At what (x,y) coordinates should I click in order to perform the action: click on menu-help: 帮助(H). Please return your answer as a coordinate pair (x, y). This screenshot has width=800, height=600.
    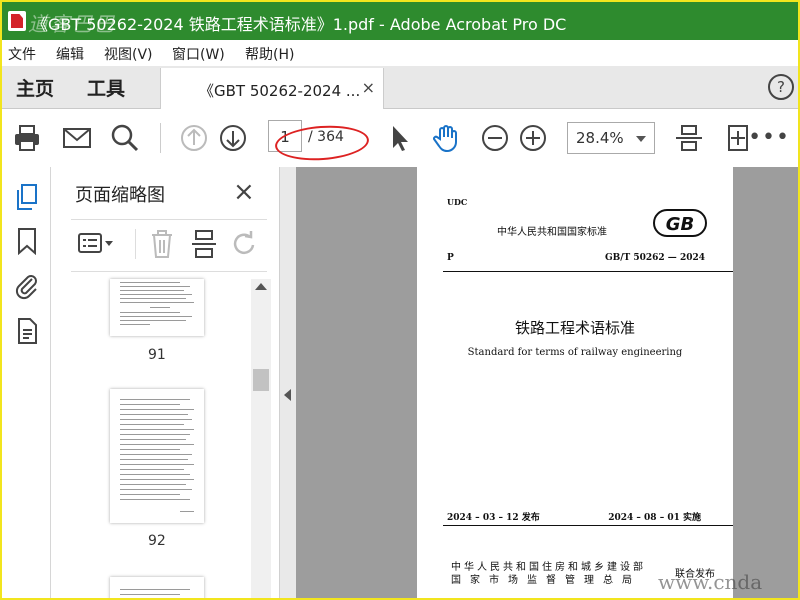
    Looking at the image, I should click on (269, 54).